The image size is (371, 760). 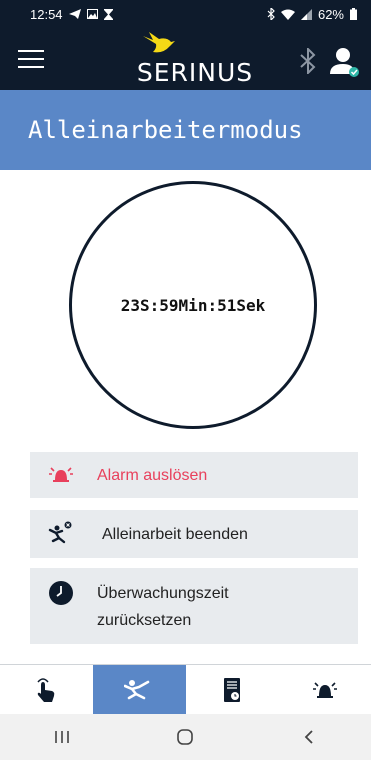 I want to click on app-bar: SERINUS, so click(x=185, y=59).